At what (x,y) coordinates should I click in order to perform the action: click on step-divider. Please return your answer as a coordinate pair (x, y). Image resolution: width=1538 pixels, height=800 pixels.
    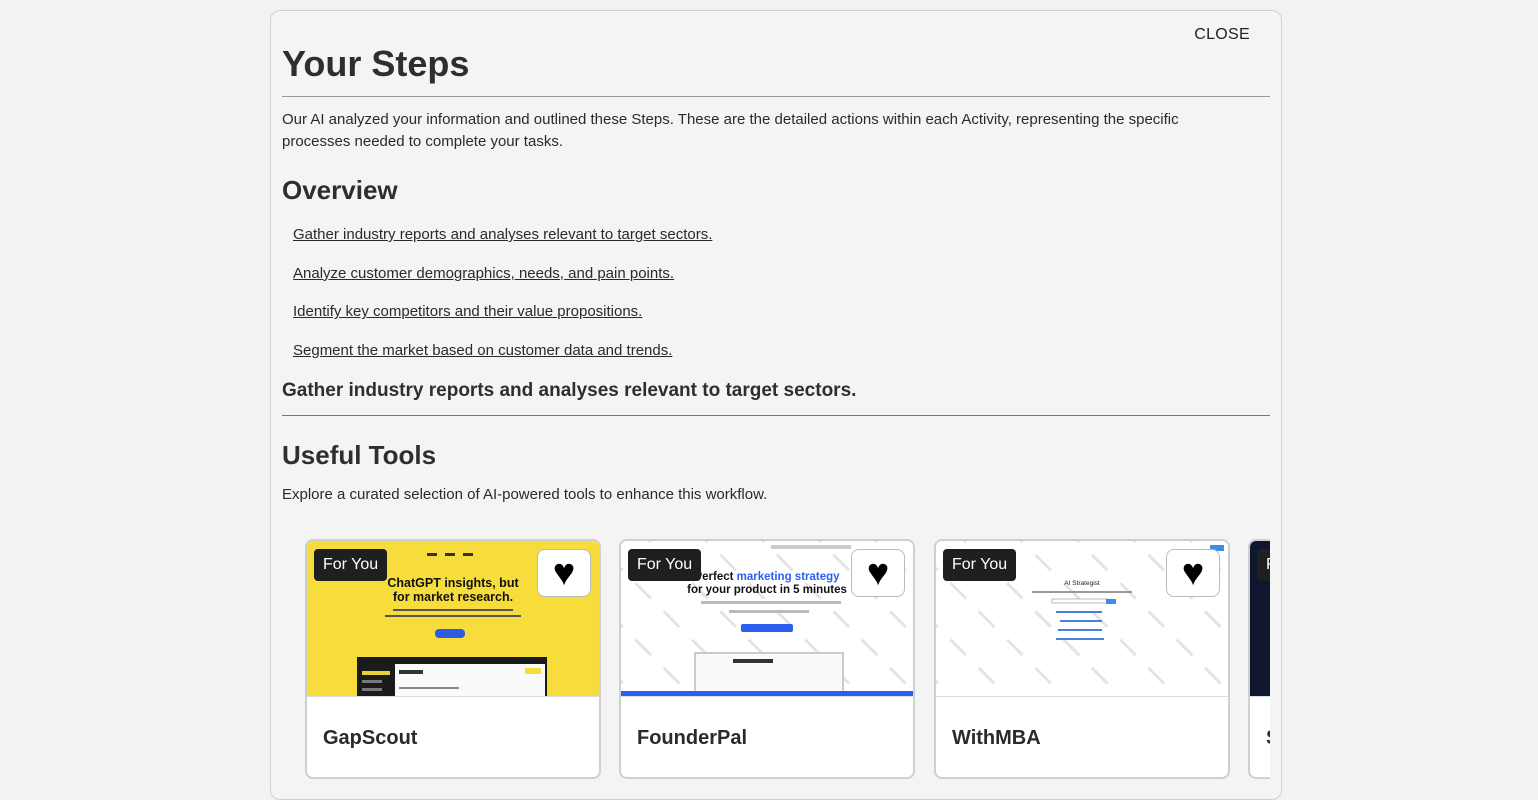
    Looking at the image, I should click on (776, 415).